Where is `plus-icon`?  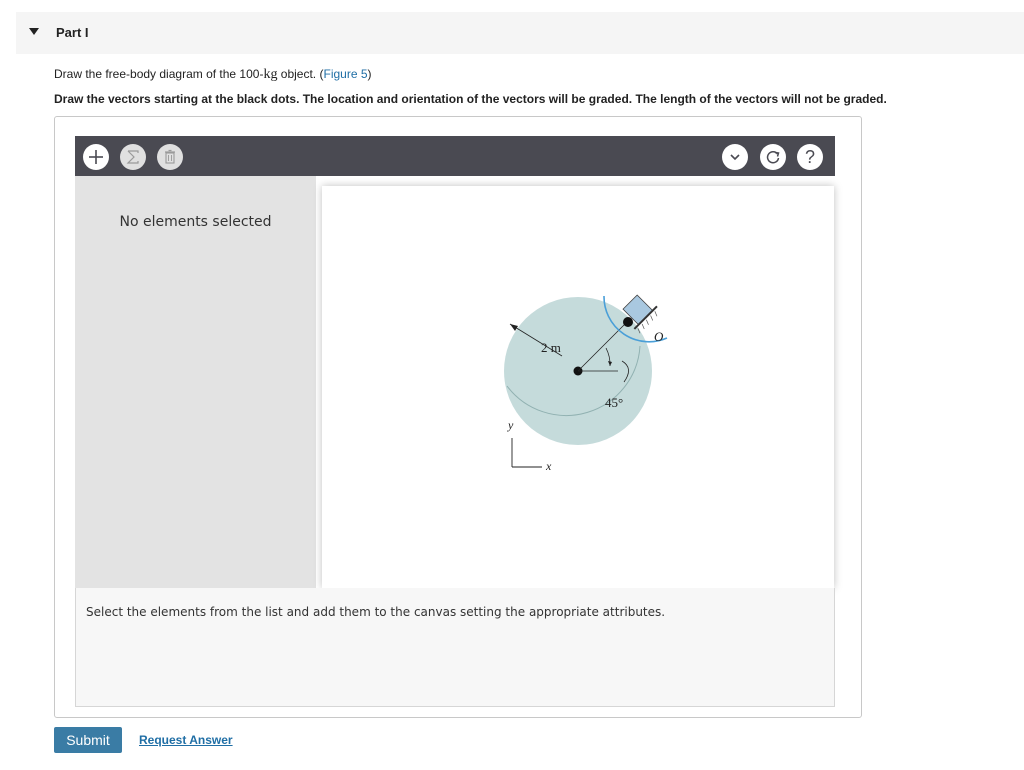 plus-icon is located at coordinates (96, 157).